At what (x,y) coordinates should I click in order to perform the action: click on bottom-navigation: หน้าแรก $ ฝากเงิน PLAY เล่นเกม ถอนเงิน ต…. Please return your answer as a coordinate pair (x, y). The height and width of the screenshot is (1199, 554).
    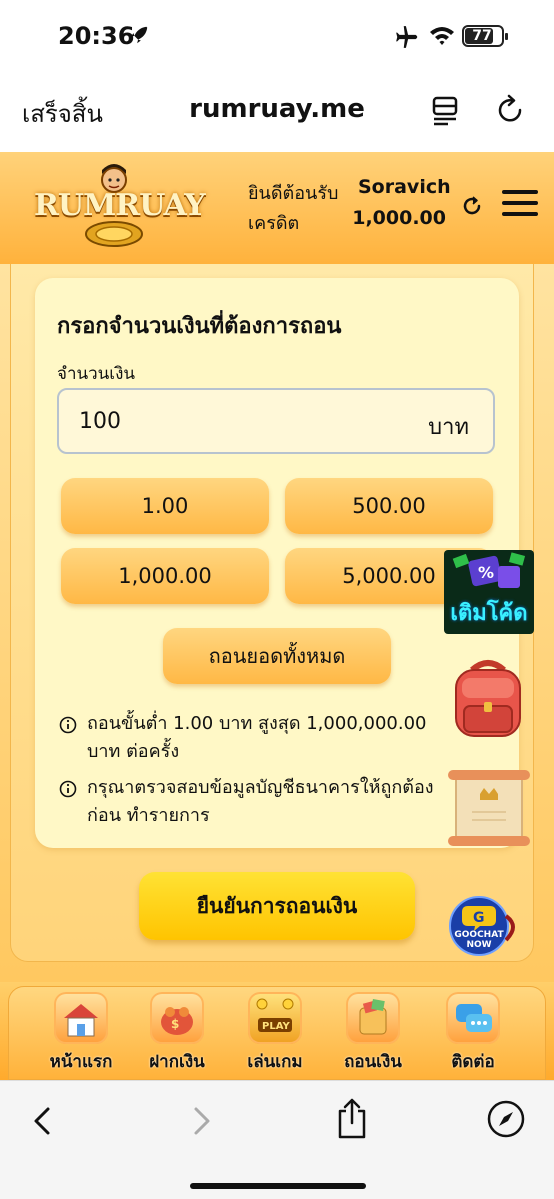
    Looking at the image, I should click on (277, 1031).